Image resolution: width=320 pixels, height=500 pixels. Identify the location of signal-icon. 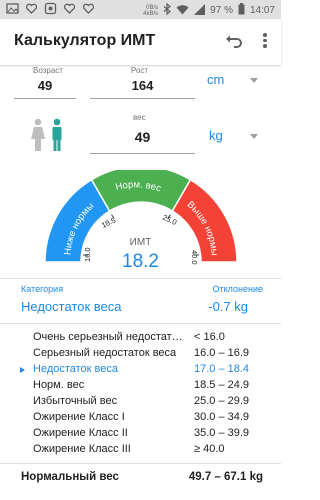
(200, 10).